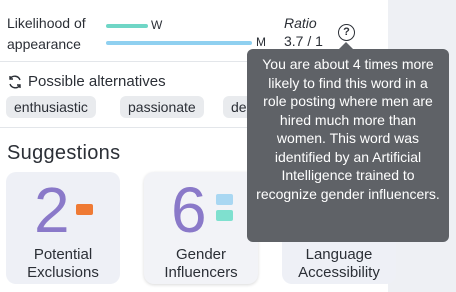  What do you see at coordinates (84, 209) in the screenshot?
I see `exclusion-indicator` at bounding box center [84, 209].